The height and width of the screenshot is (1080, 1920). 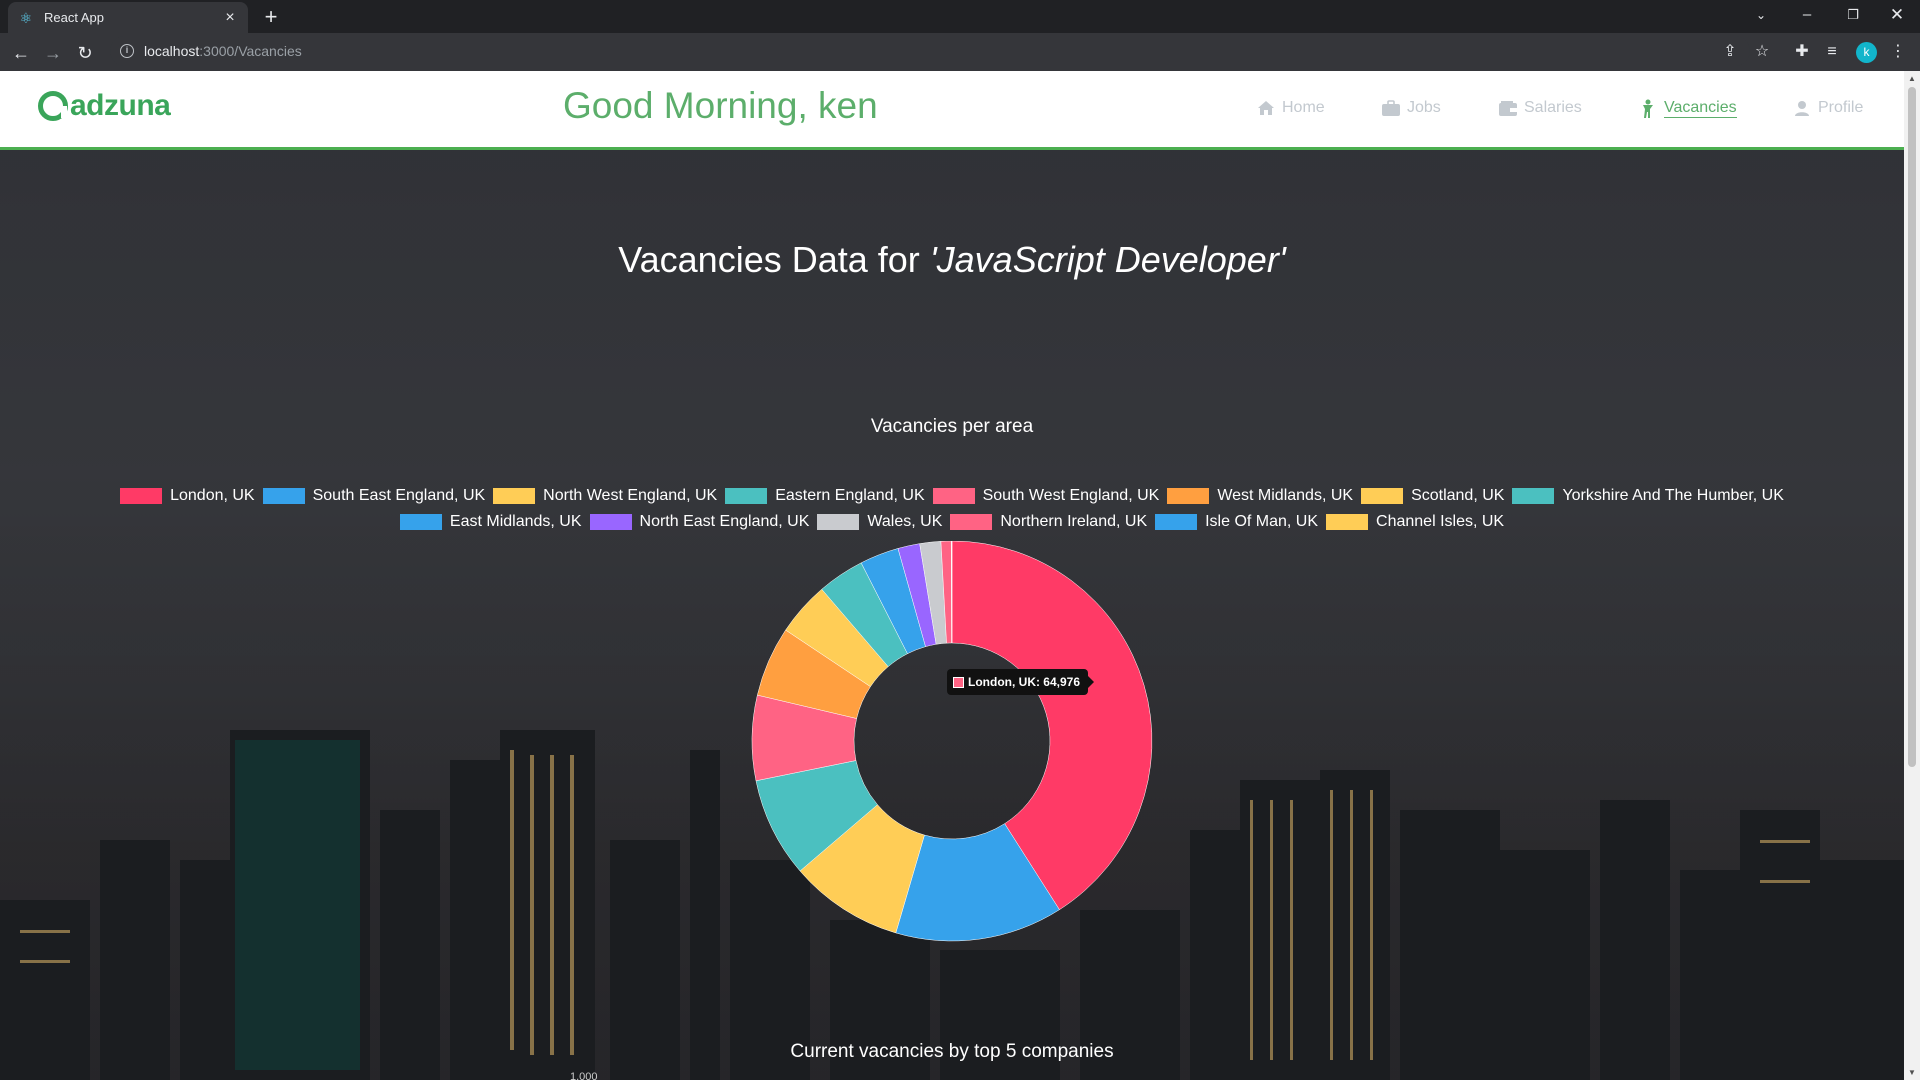 What do you see at coordinates (1391, 108) in the screenshot?
I see `briefcase-icon` at bounding box center [1391, 108].